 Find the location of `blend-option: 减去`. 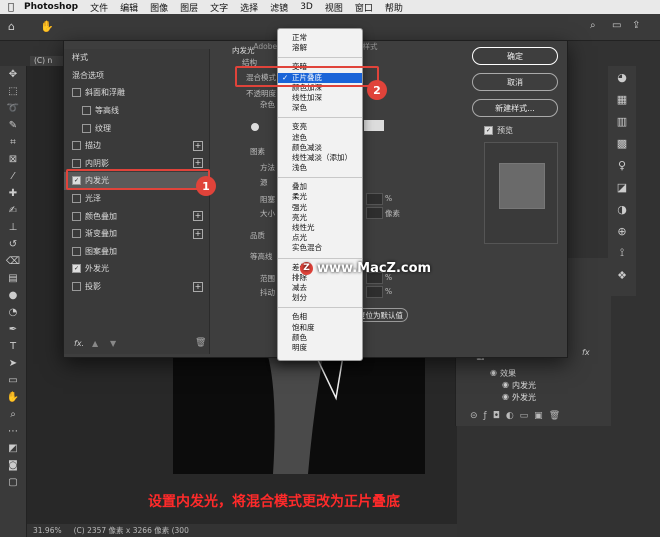

blend-option: 减去 is located at coordinates (320, 288).